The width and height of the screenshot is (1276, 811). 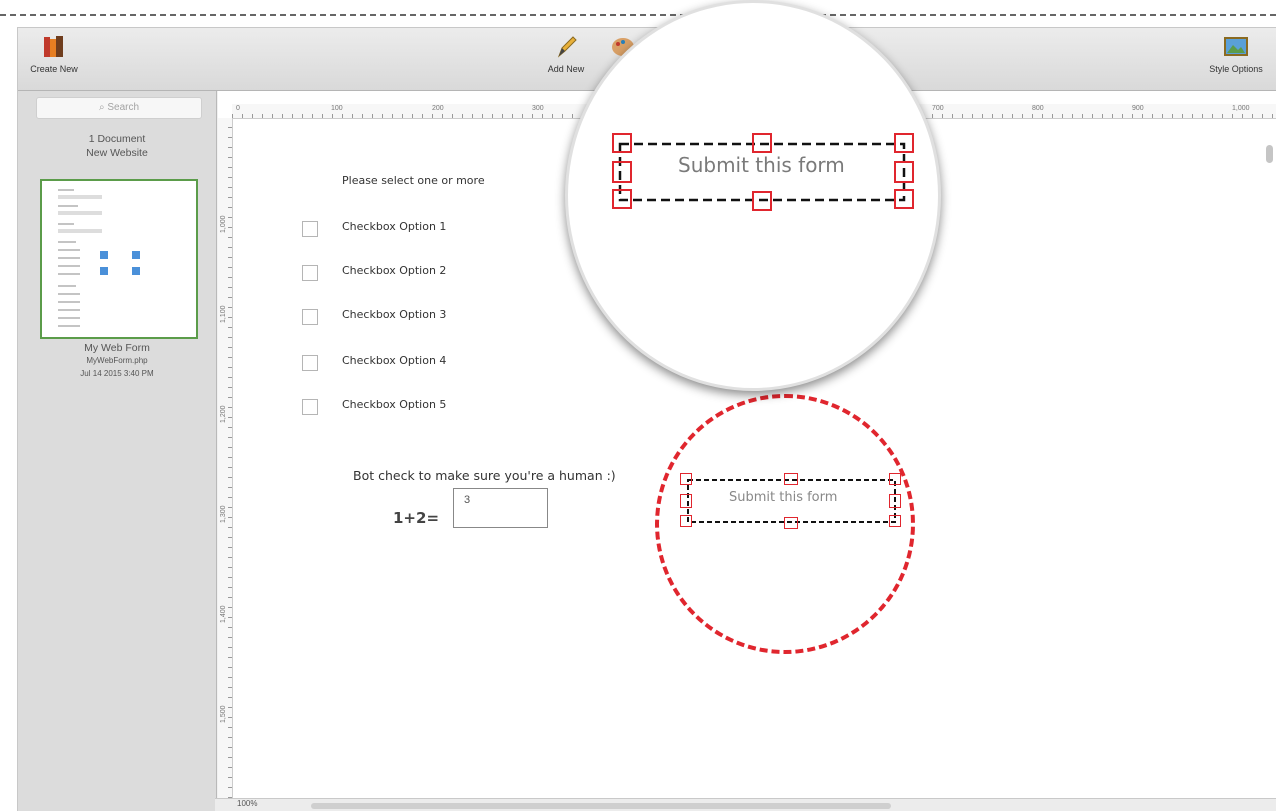 What do you see at coordinates (337, 108) in the screenshot?
I see `ruler-label: 100` at bounding box center [337, 108].